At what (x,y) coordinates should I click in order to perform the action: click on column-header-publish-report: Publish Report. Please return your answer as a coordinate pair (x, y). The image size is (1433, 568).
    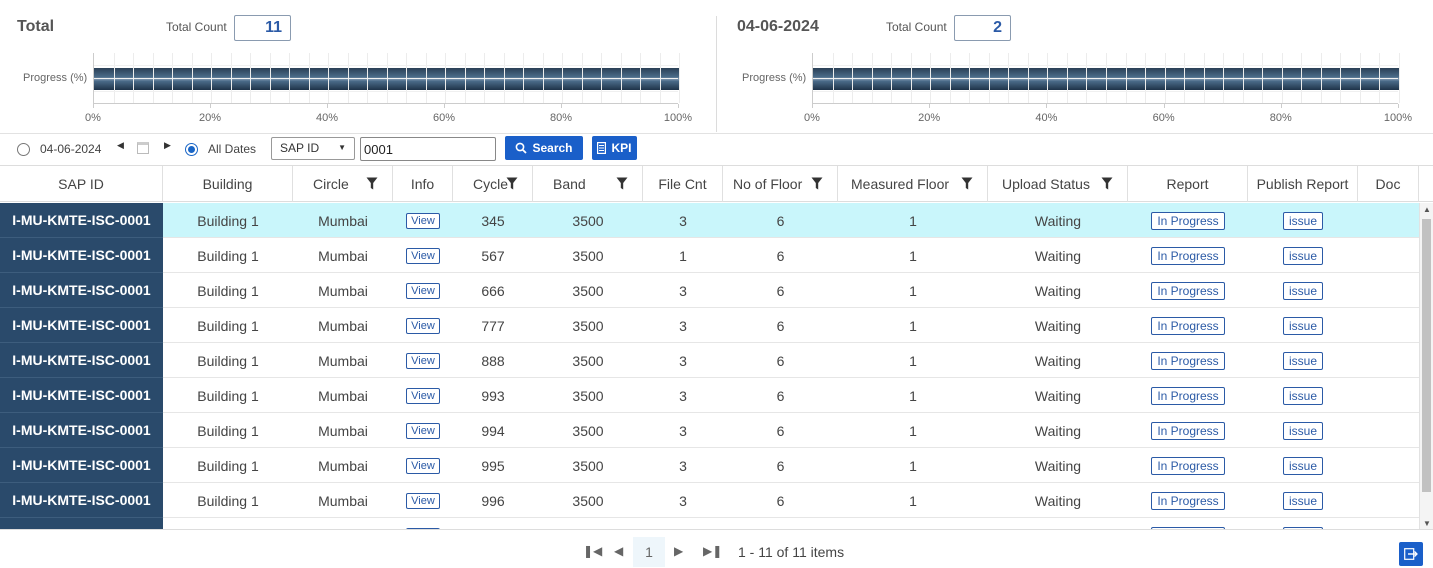
    Looking at the image, I should click on (1303, 184).